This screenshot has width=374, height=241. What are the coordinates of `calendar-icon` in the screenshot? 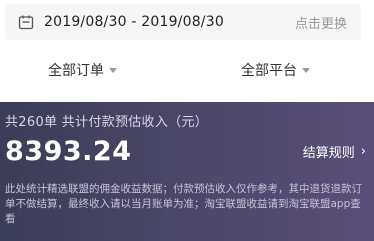 It's located at (26, 22).